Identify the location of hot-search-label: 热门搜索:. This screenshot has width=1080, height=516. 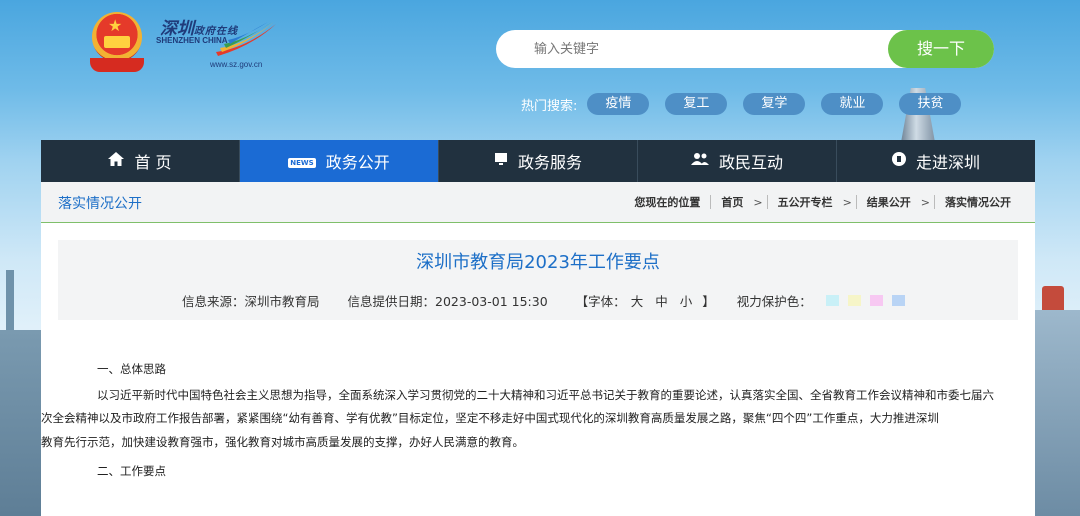
(549, 106).